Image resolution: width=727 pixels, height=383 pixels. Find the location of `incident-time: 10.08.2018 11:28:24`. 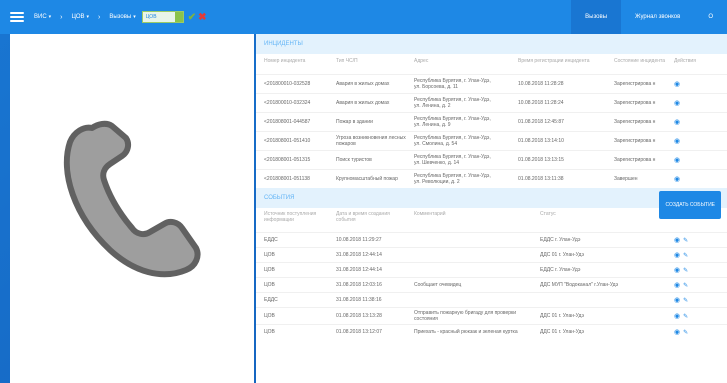

incident-time: 10.08.2018 11:28:24 is located at coordinates (558, 102).